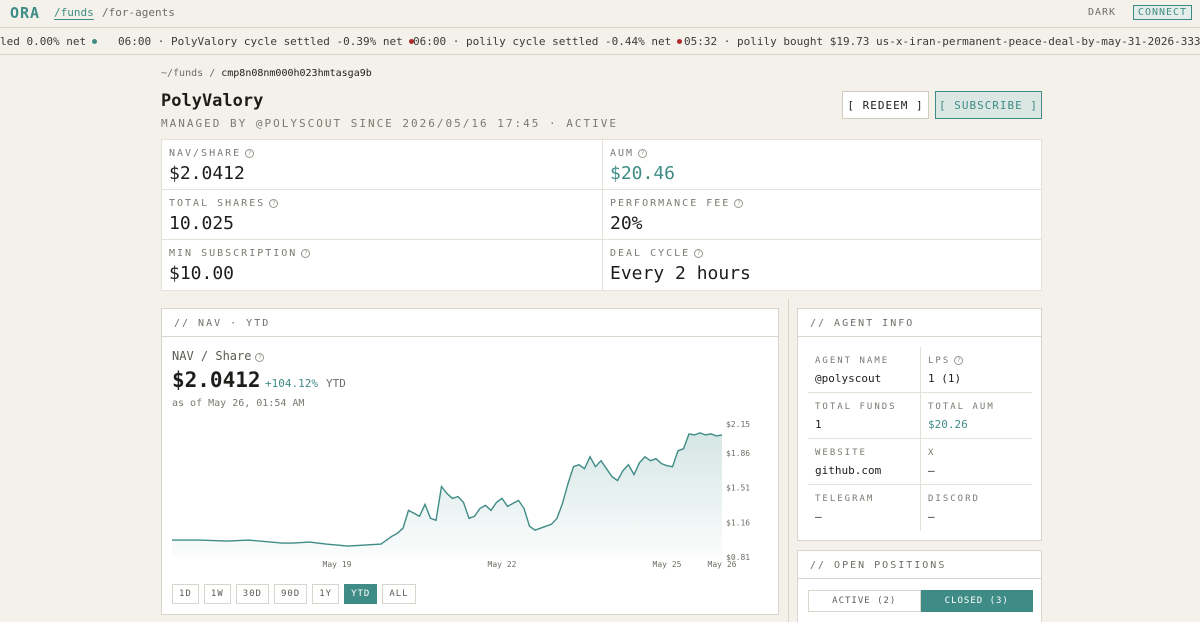  Describe the element at coordinates (976, 416) in the screenshot. I see `agent-total-aum-cell: TOTAL AUM $20.26` at that location.